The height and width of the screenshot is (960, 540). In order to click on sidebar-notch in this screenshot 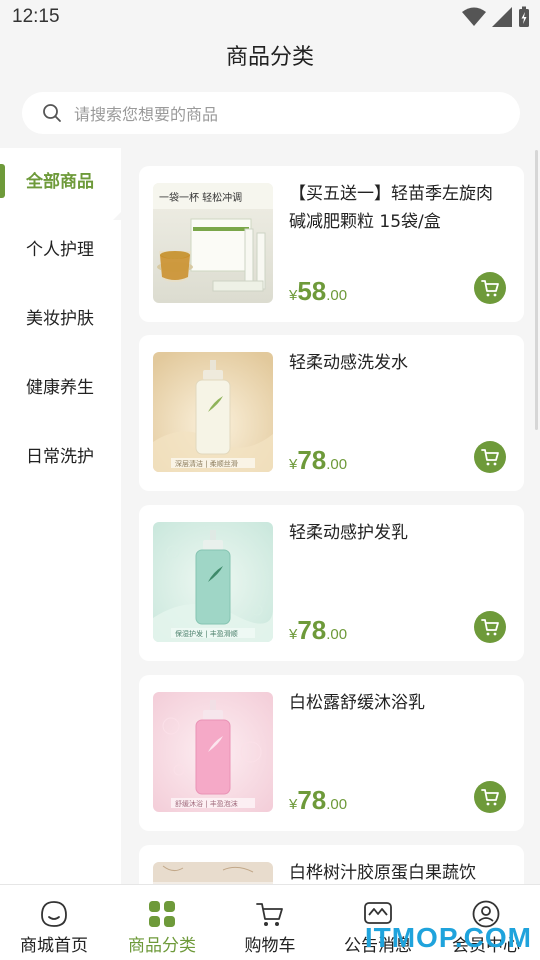, I will do `click(117, 216)`.